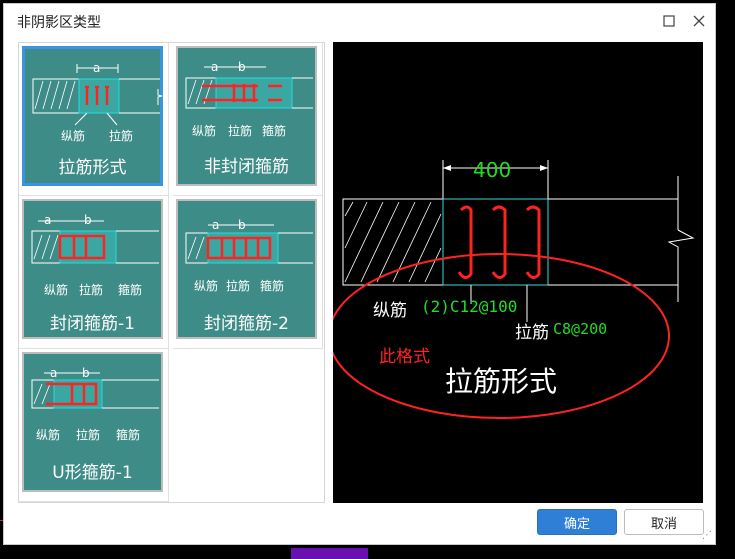 The image size is (735, 559). Describe the element at coordinates (390, 311) in the screenshot. I see `long-bar-label: 纵筋` at that location.